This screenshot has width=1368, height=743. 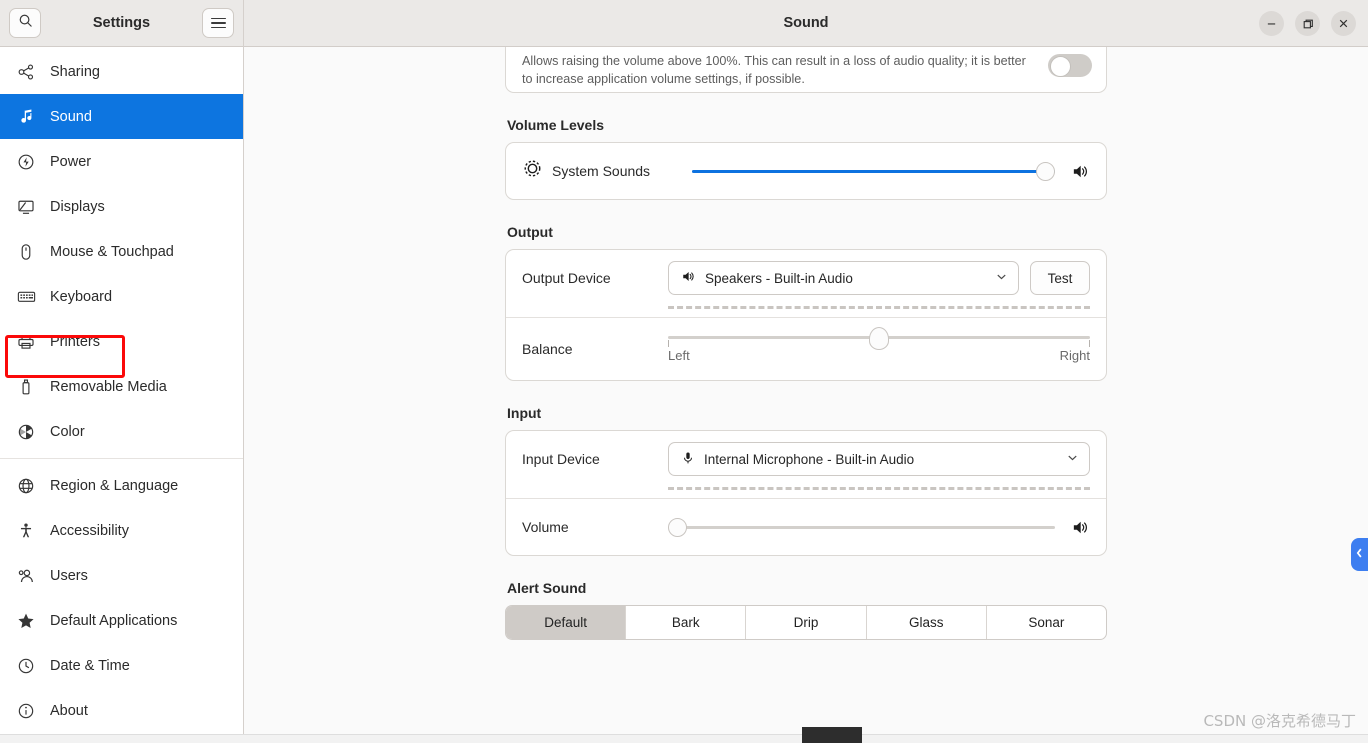 What do you see at coordinates (684, 738) in the screenshot?
I see `bottom-strip` at bounding box center [684, 738].